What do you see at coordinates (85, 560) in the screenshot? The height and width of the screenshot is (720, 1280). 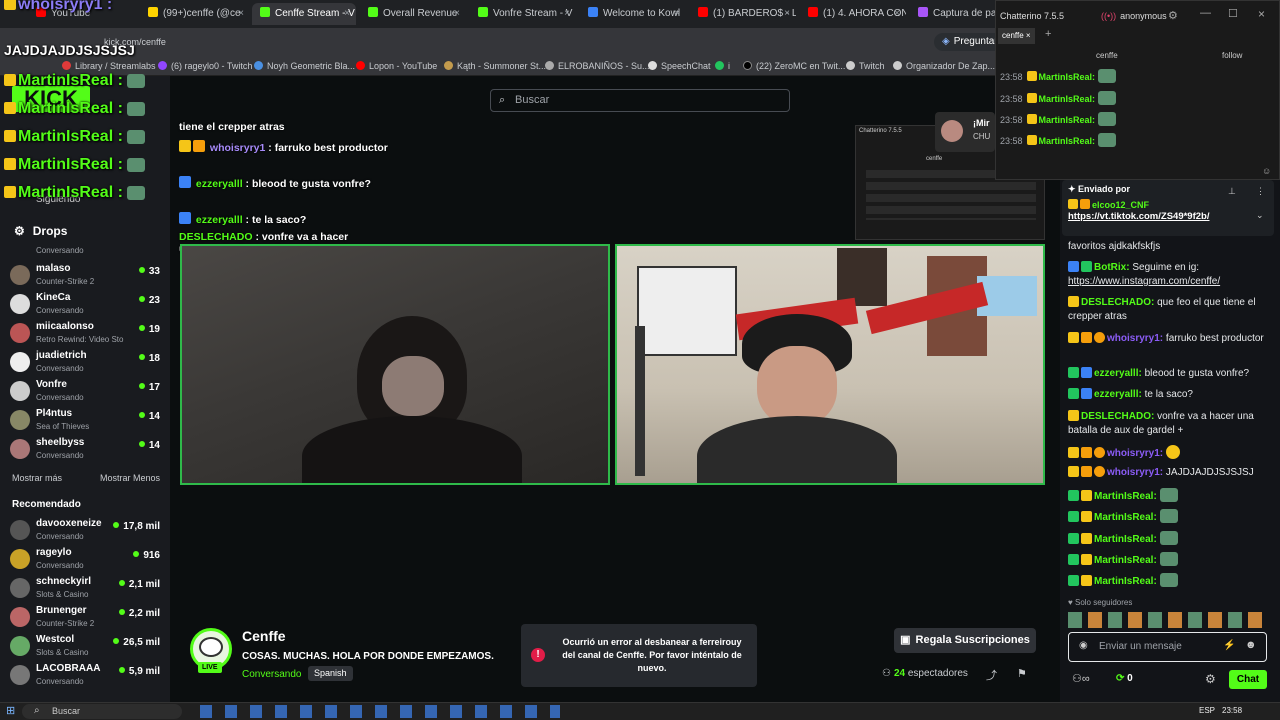 I see `sidebar-channel: rageylo Conversando 916` at bounding box center [85, 560].